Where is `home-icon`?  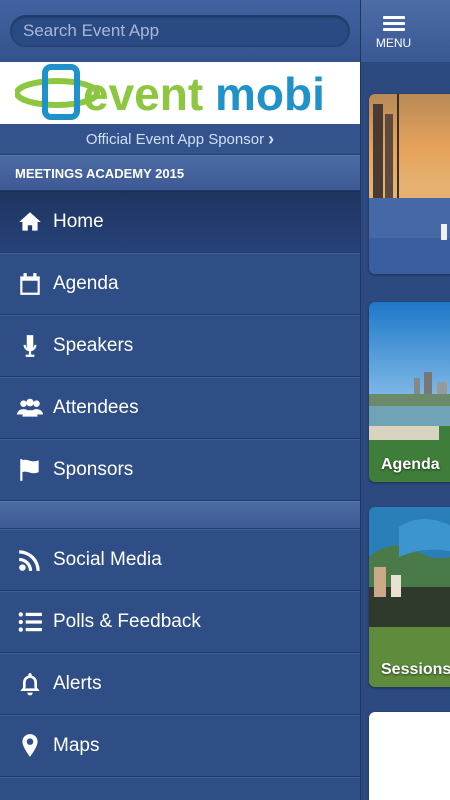
home-icon is located at coordinates (30, 222).